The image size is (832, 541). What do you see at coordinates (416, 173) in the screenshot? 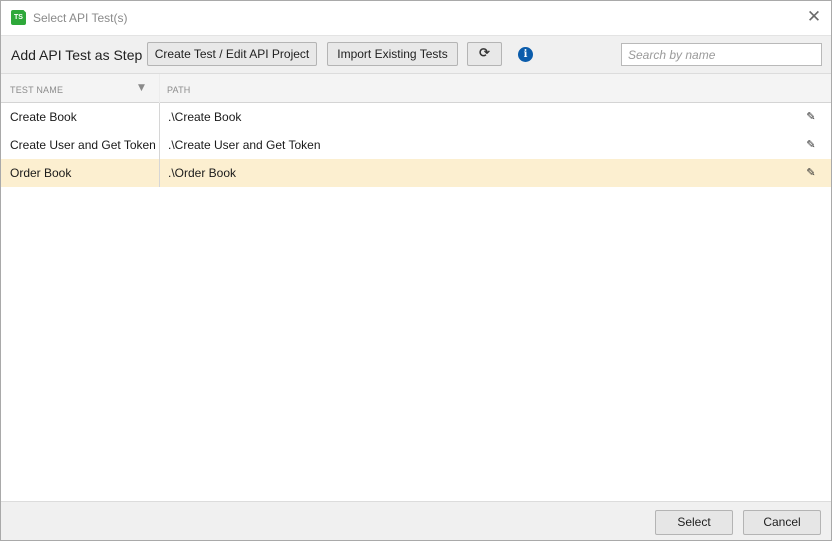
I see `table-row-selected: Order Book .\Order Book ✎` at bounding box center [416, 173].